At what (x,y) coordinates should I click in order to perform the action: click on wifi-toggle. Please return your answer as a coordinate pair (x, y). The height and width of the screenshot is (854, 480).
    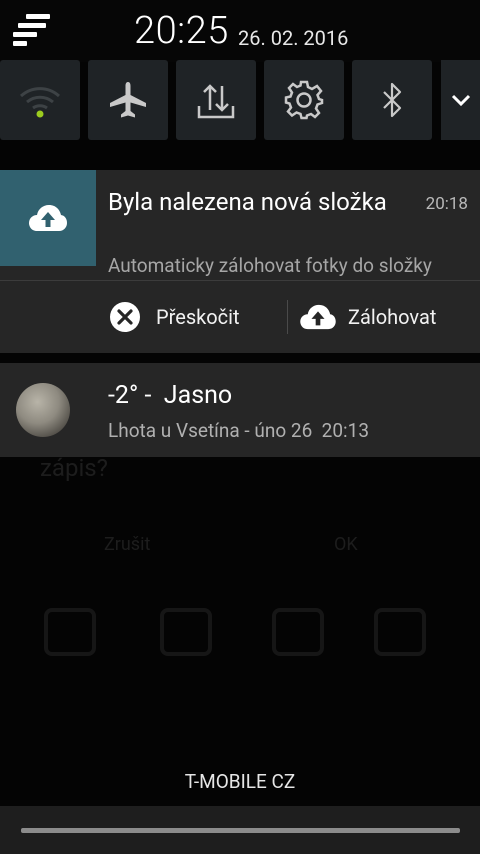
    Looking at the image, I should click on (40, 100).